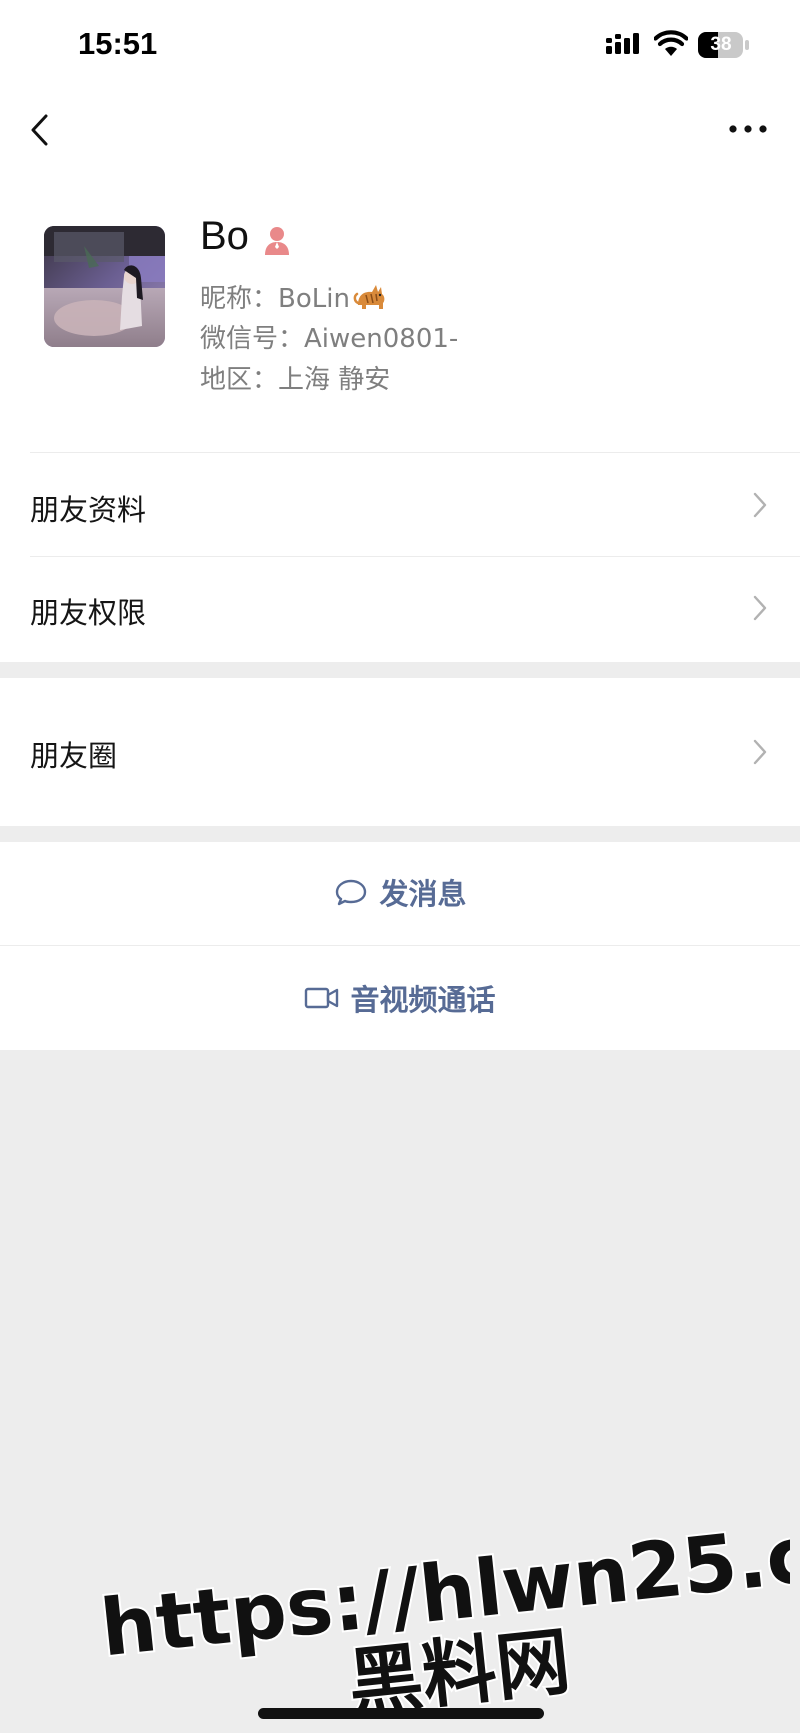  I want to click on home-indicator, so click(401, 1713).